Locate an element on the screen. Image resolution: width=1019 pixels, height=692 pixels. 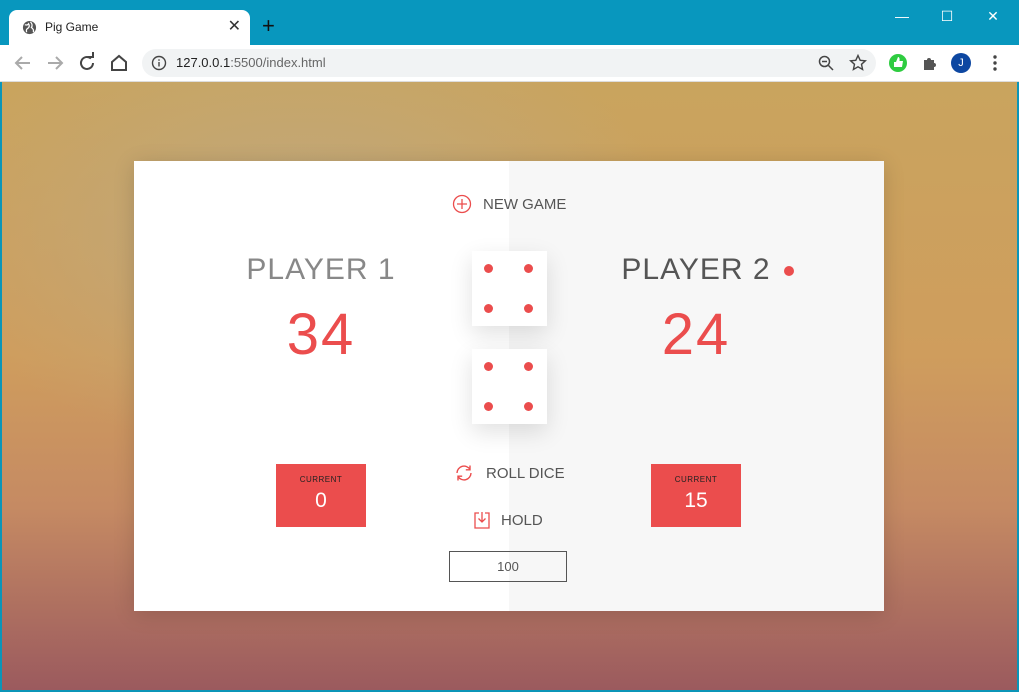
bookmark-star-icon is located at coordinates (858, 63).